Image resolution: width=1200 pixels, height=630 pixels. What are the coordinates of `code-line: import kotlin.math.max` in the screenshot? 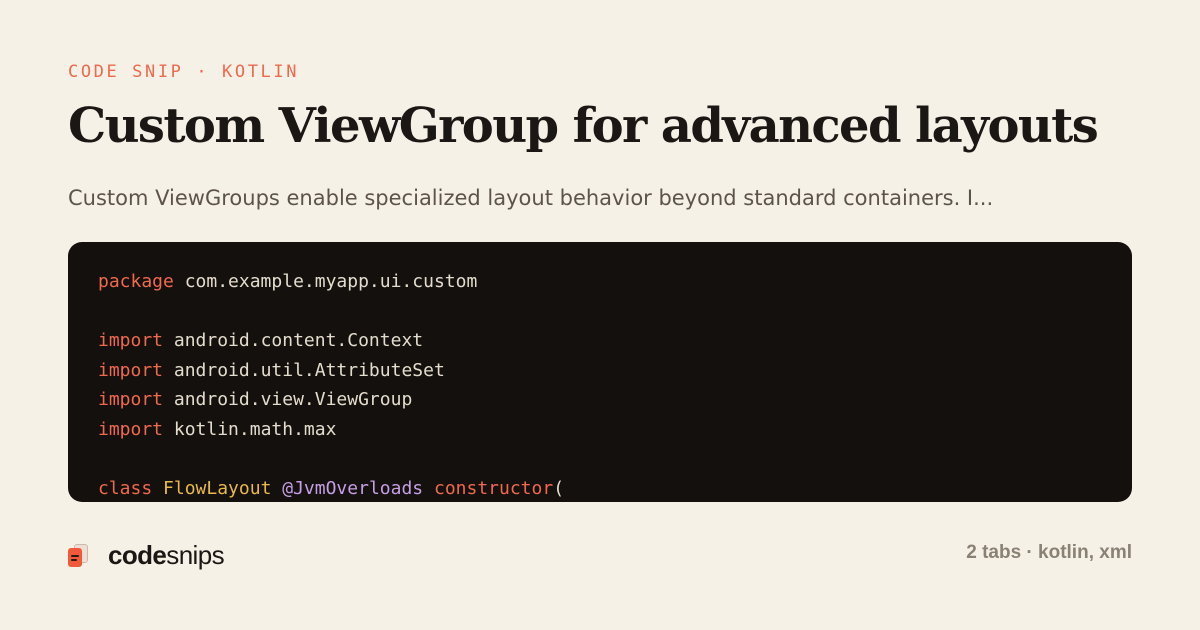 It's located at (217, 430).